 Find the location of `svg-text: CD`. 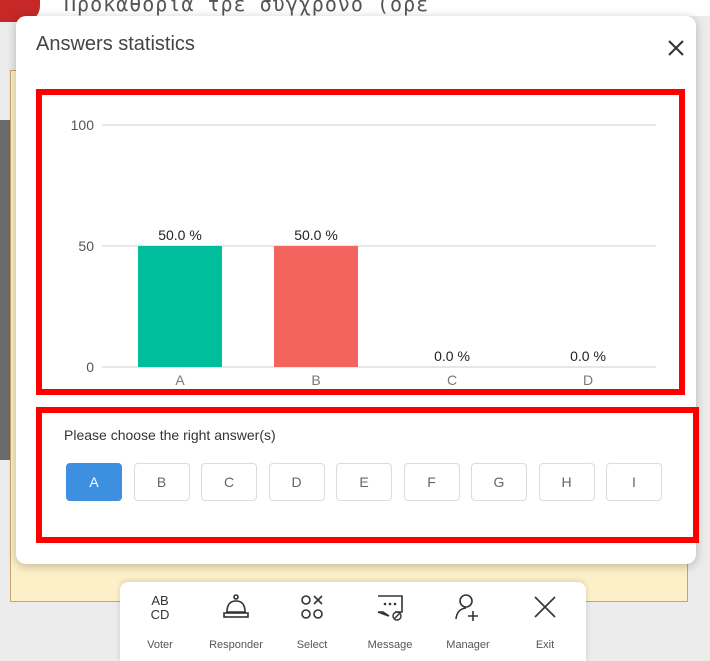

svg-text: CD is located at coordinates (160, 614).